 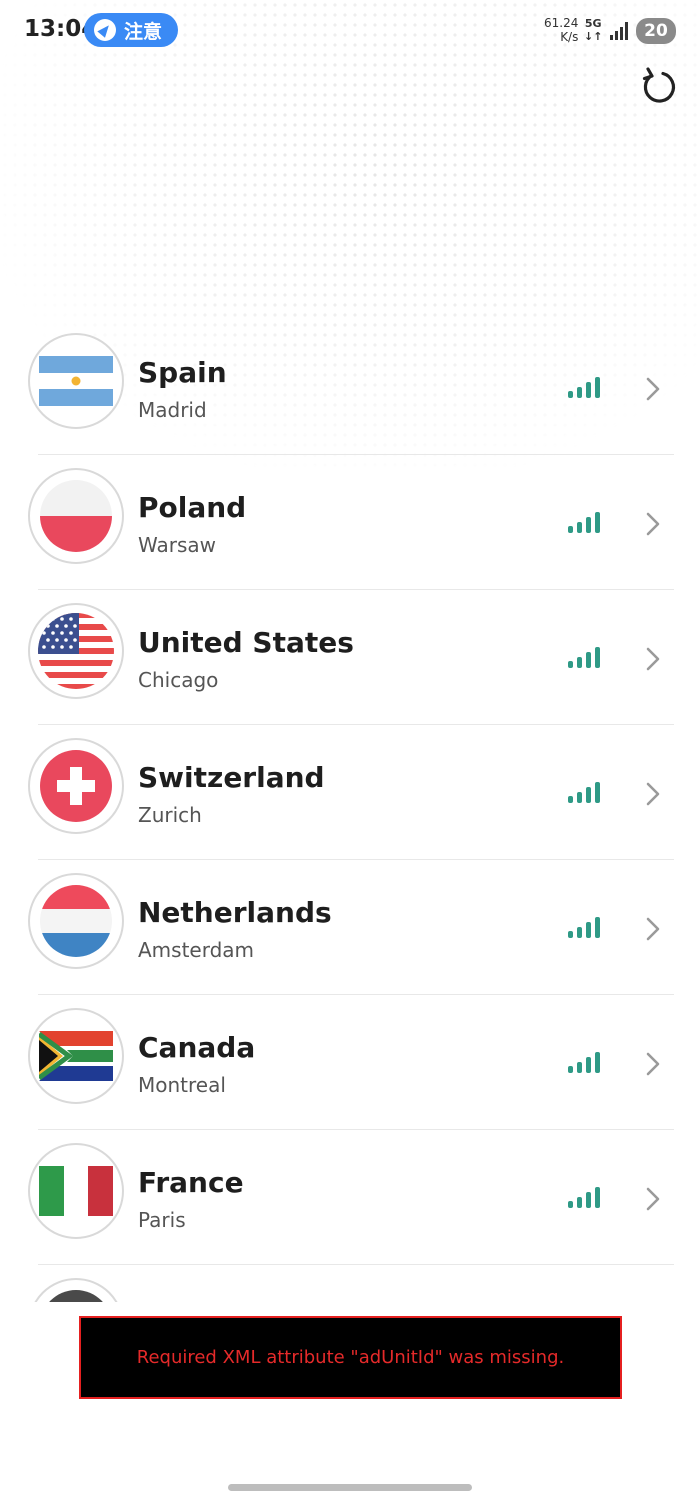 I want to click on home-indicator, so click(x=350, y=1487).